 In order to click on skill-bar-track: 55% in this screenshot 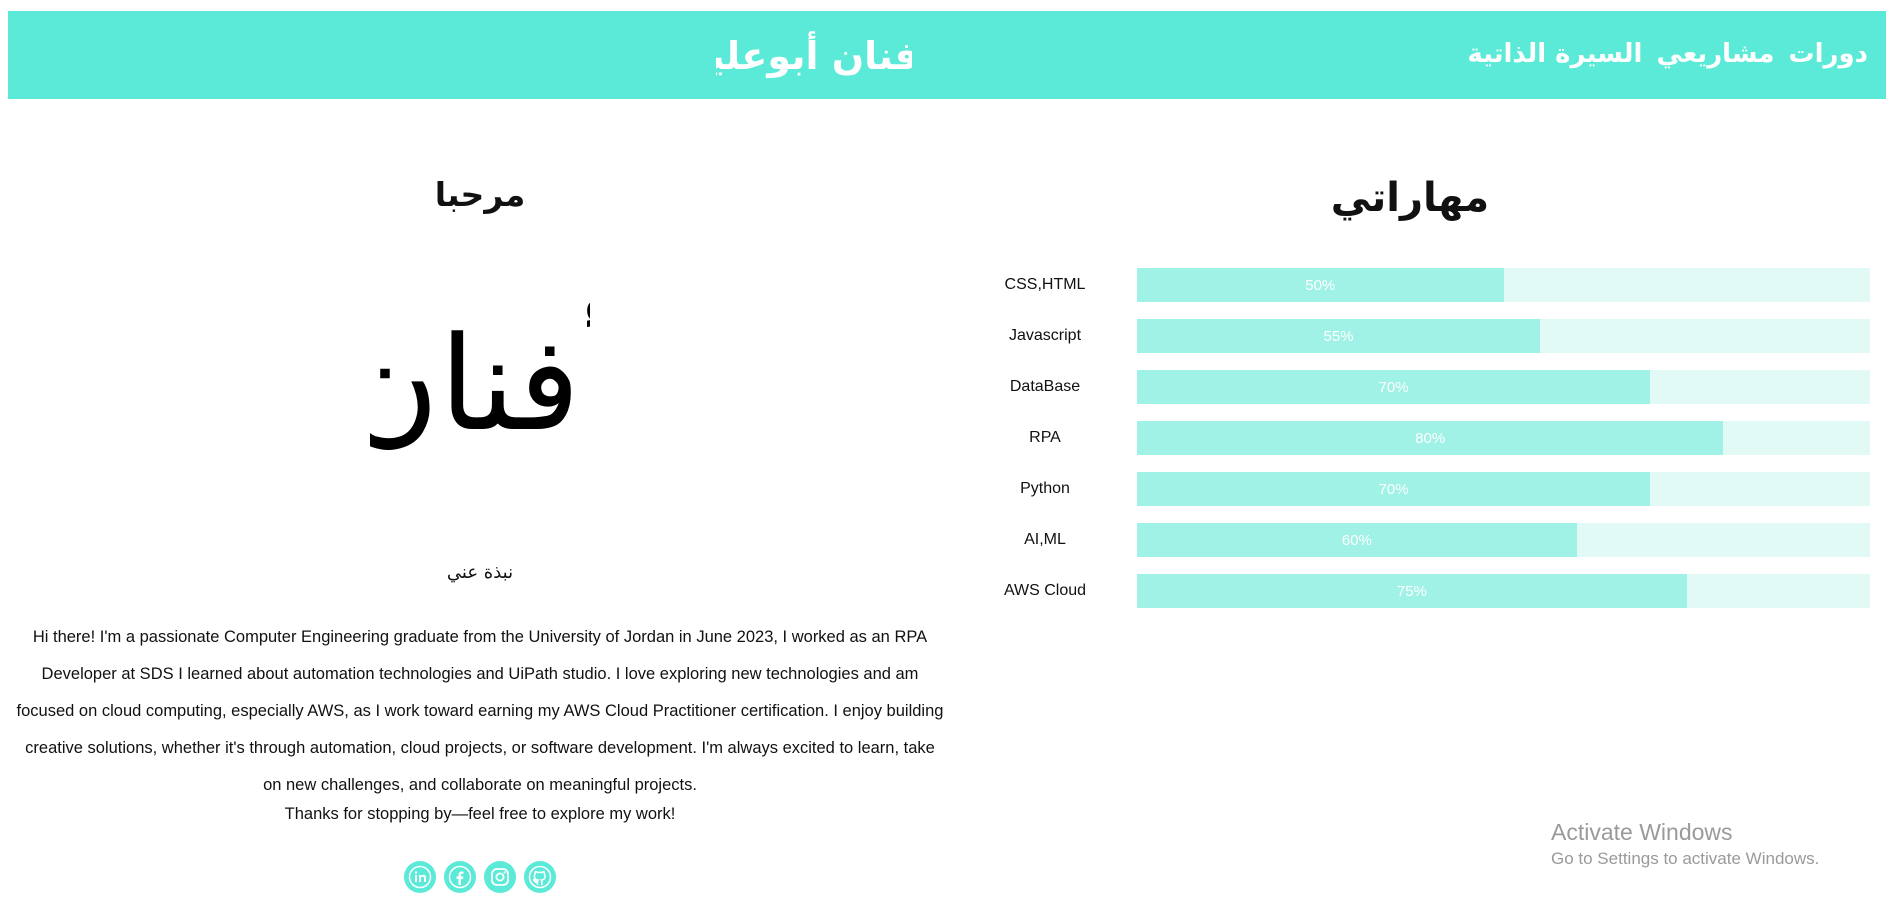, I will do `click(1503, 336)`.